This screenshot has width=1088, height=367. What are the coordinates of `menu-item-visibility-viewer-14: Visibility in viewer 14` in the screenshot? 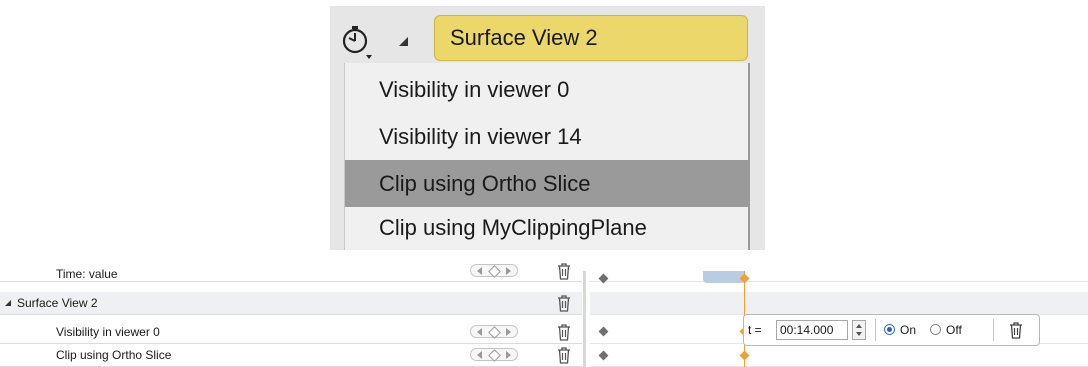 It's located at (546, 136).